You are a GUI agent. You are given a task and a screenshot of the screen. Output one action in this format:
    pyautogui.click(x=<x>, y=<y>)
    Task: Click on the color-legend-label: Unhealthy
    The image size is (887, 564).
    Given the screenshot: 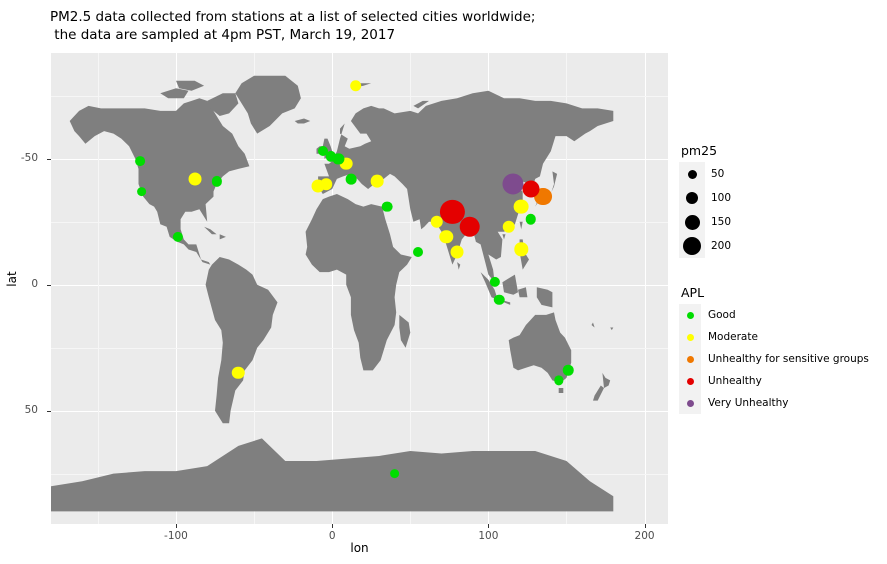 What is the action you would take?
    pyautogui.click(x=735, y=381)
    